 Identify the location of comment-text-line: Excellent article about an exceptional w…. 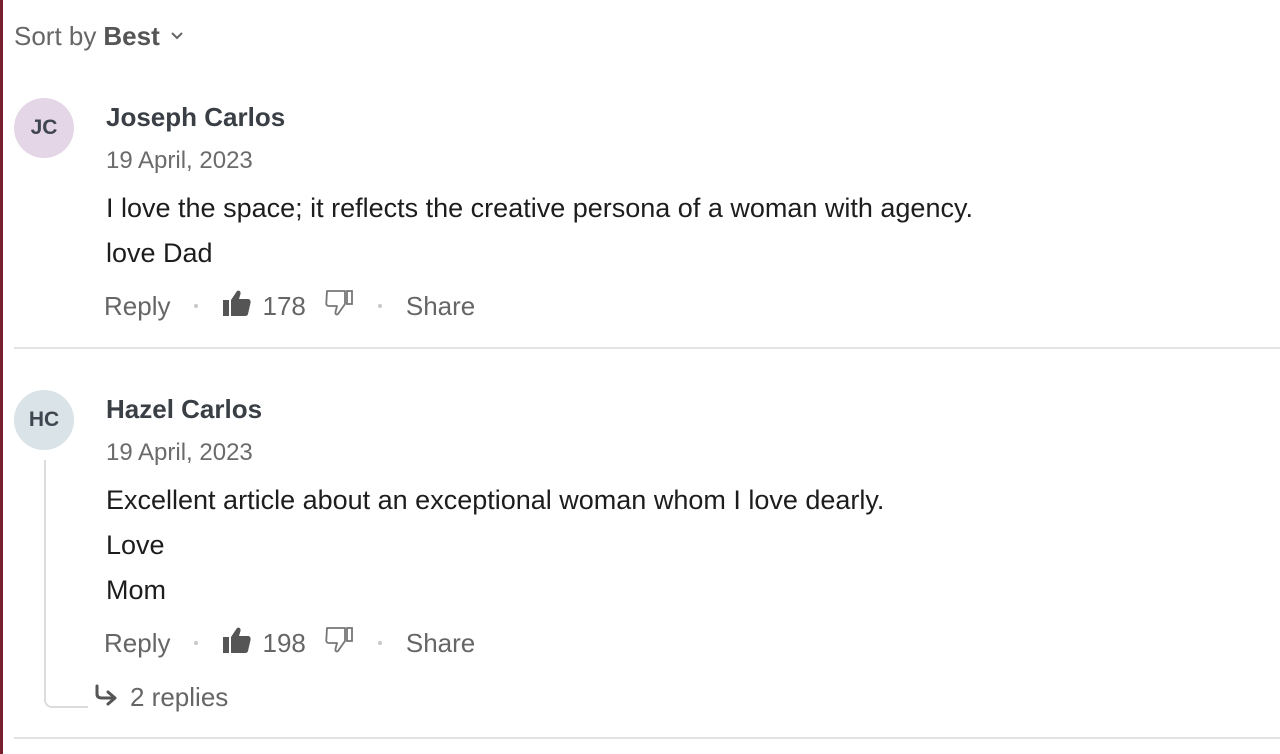
(495, 500).